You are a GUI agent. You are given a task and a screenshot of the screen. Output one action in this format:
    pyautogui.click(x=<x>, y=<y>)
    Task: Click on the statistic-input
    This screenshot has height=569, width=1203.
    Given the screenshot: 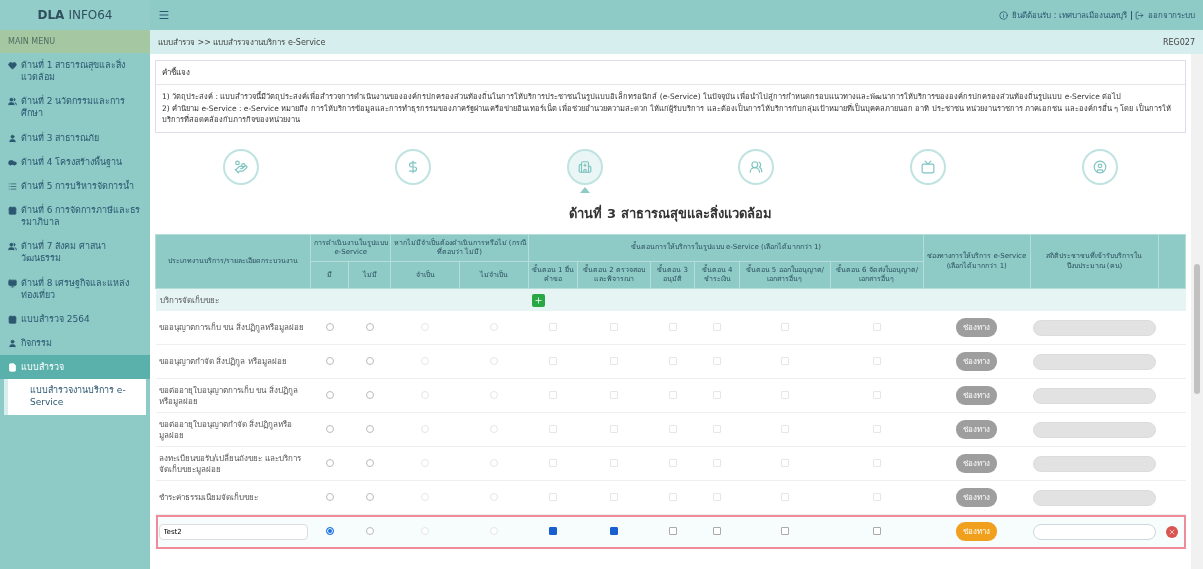 What is the action you would take?
    pyautogui.click(x=1094, y=531)
    